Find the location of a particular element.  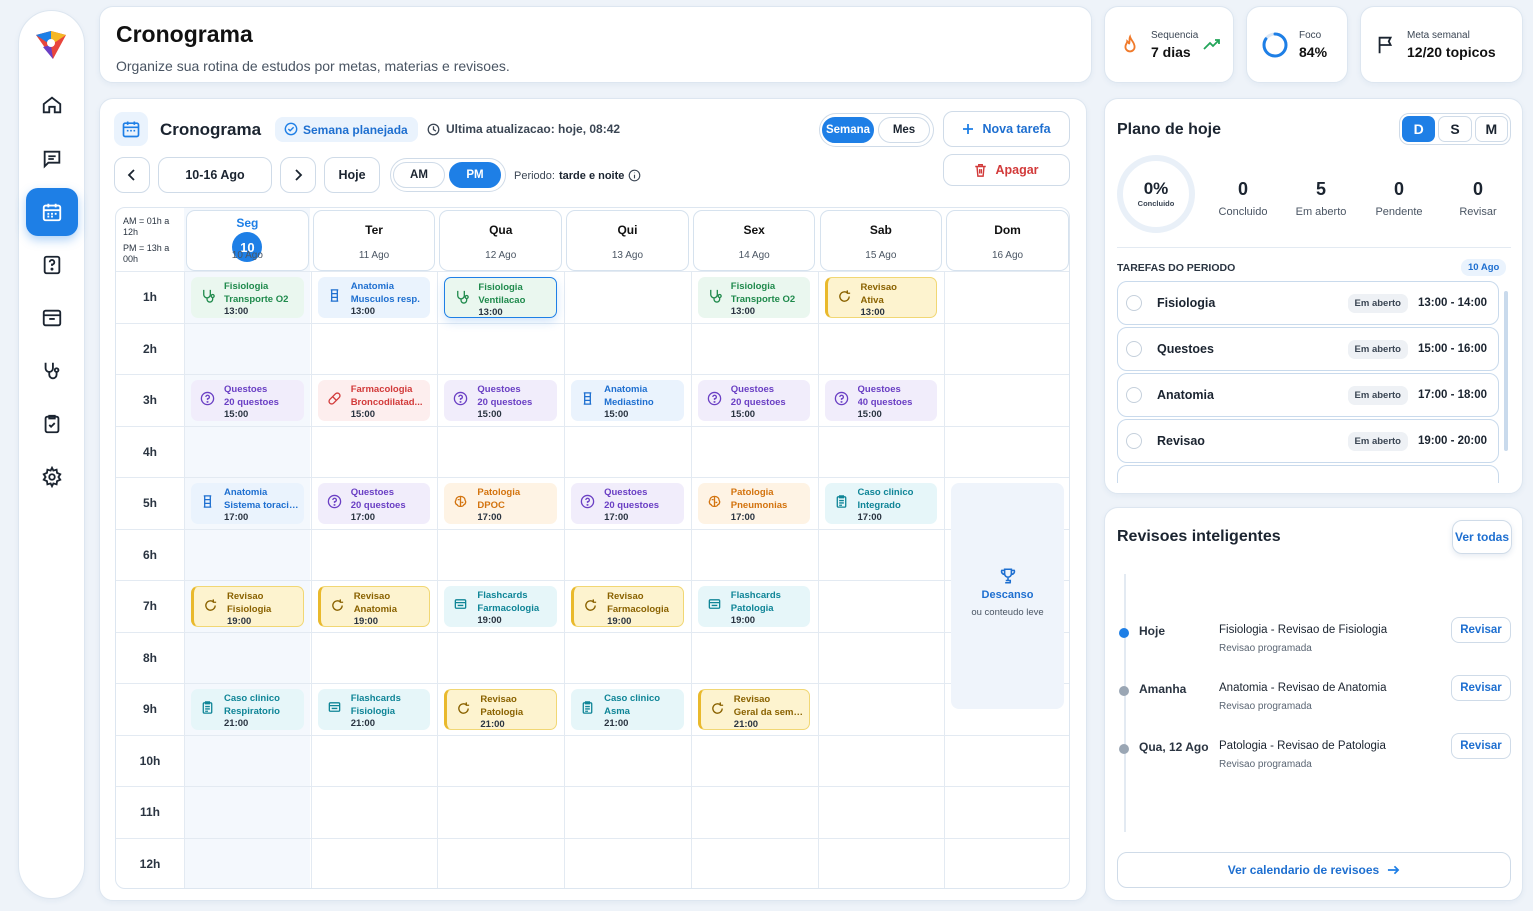

list-item: Anatomia Em aberto 17:00 - 18:00 is located at coordinates (1308, 395).